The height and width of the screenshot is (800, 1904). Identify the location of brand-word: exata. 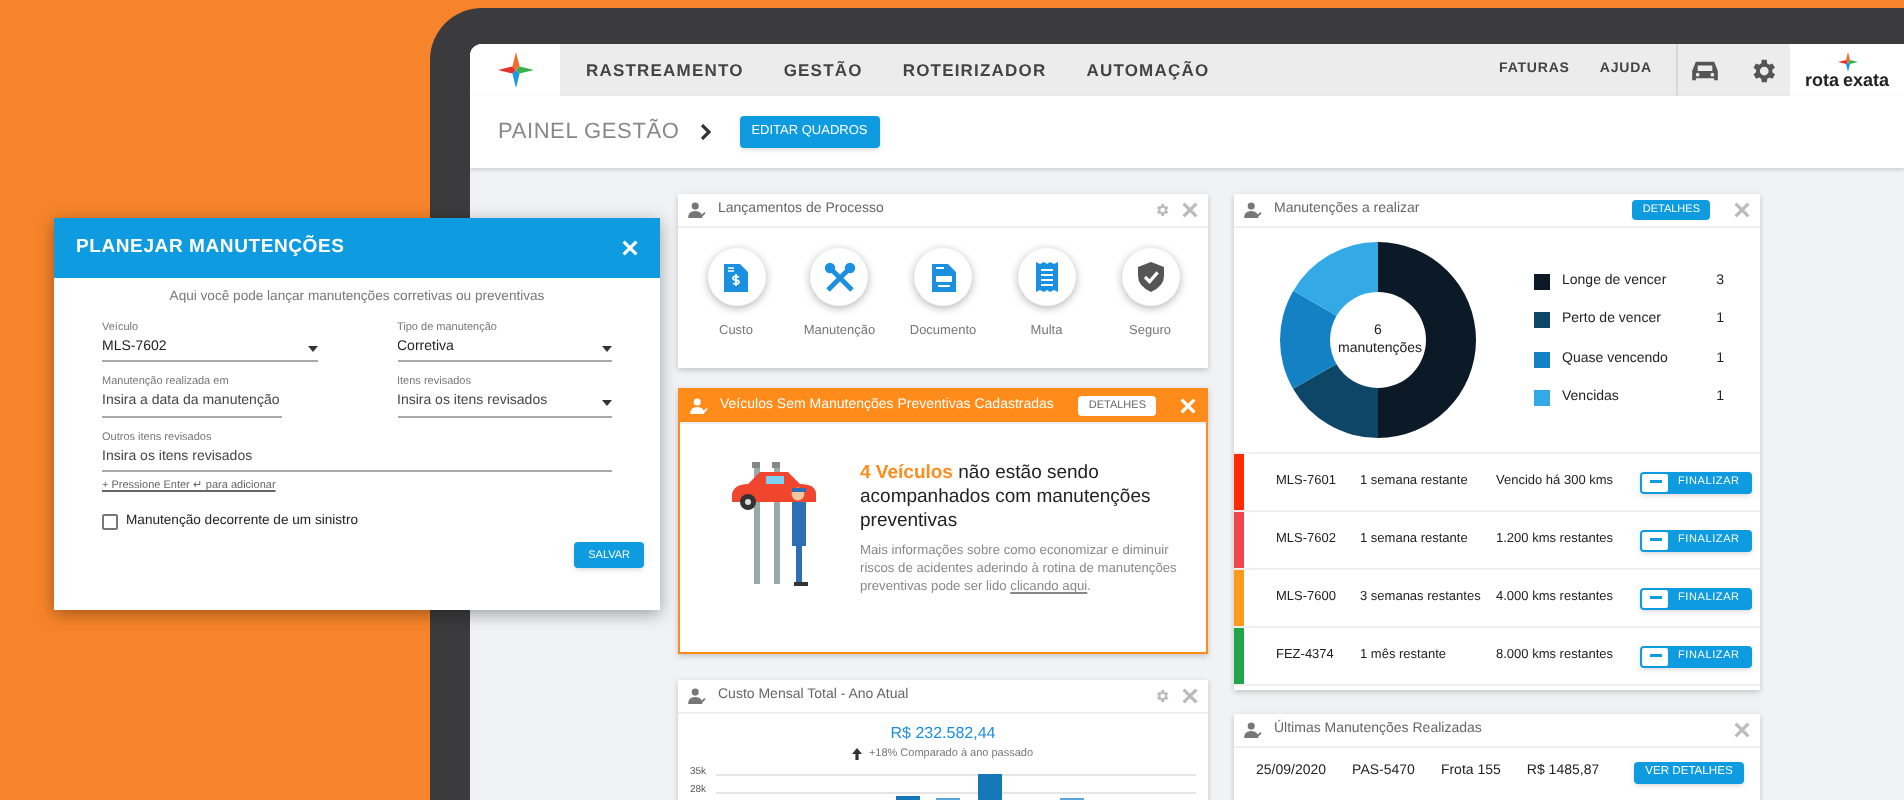
(1866, 80).